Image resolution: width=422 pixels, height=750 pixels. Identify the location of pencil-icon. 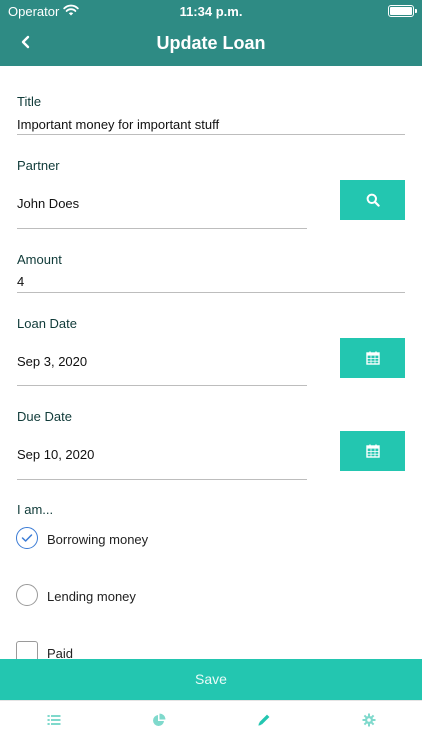
(264, 720).